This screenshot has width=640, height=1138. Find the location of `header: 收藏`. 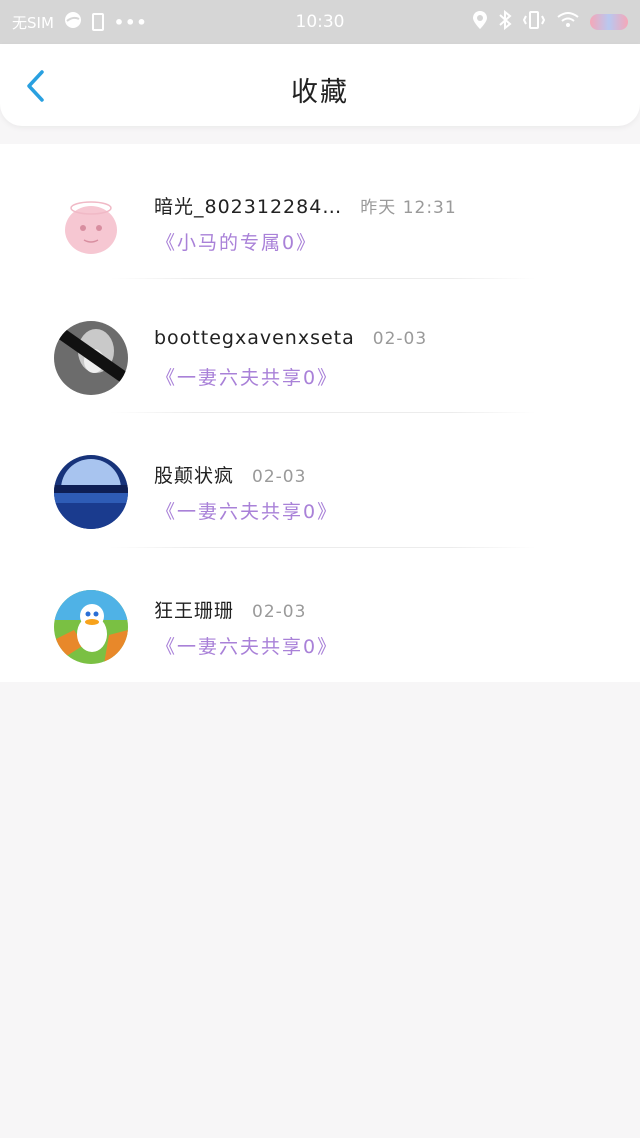

header: 收藏 is located at coordinates (320, 85).